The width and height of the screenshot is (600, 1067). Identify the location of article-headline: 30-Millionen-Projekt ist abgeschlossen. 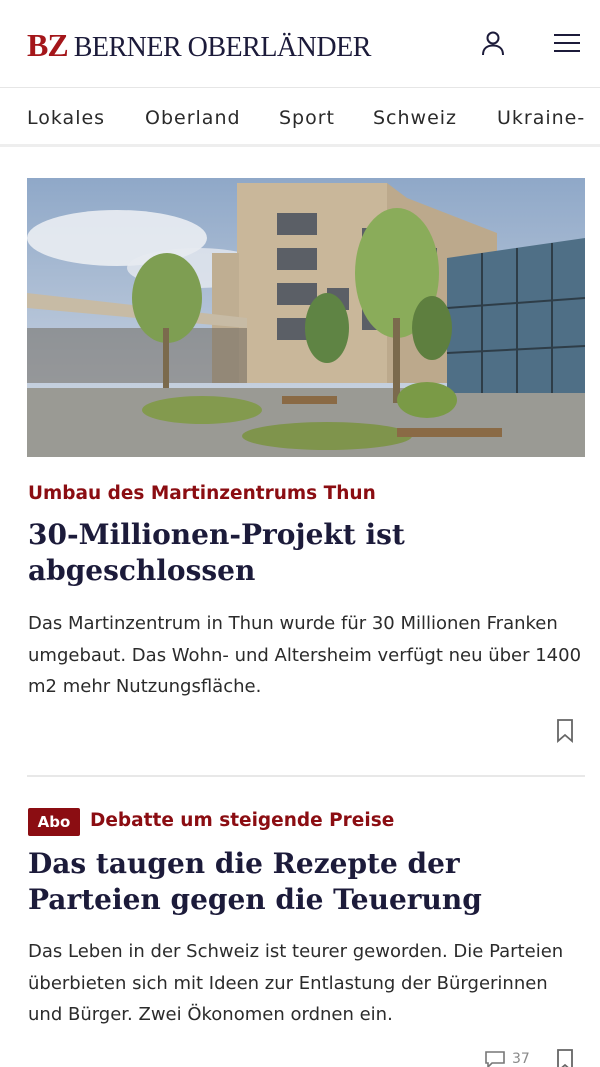
(308, 553).